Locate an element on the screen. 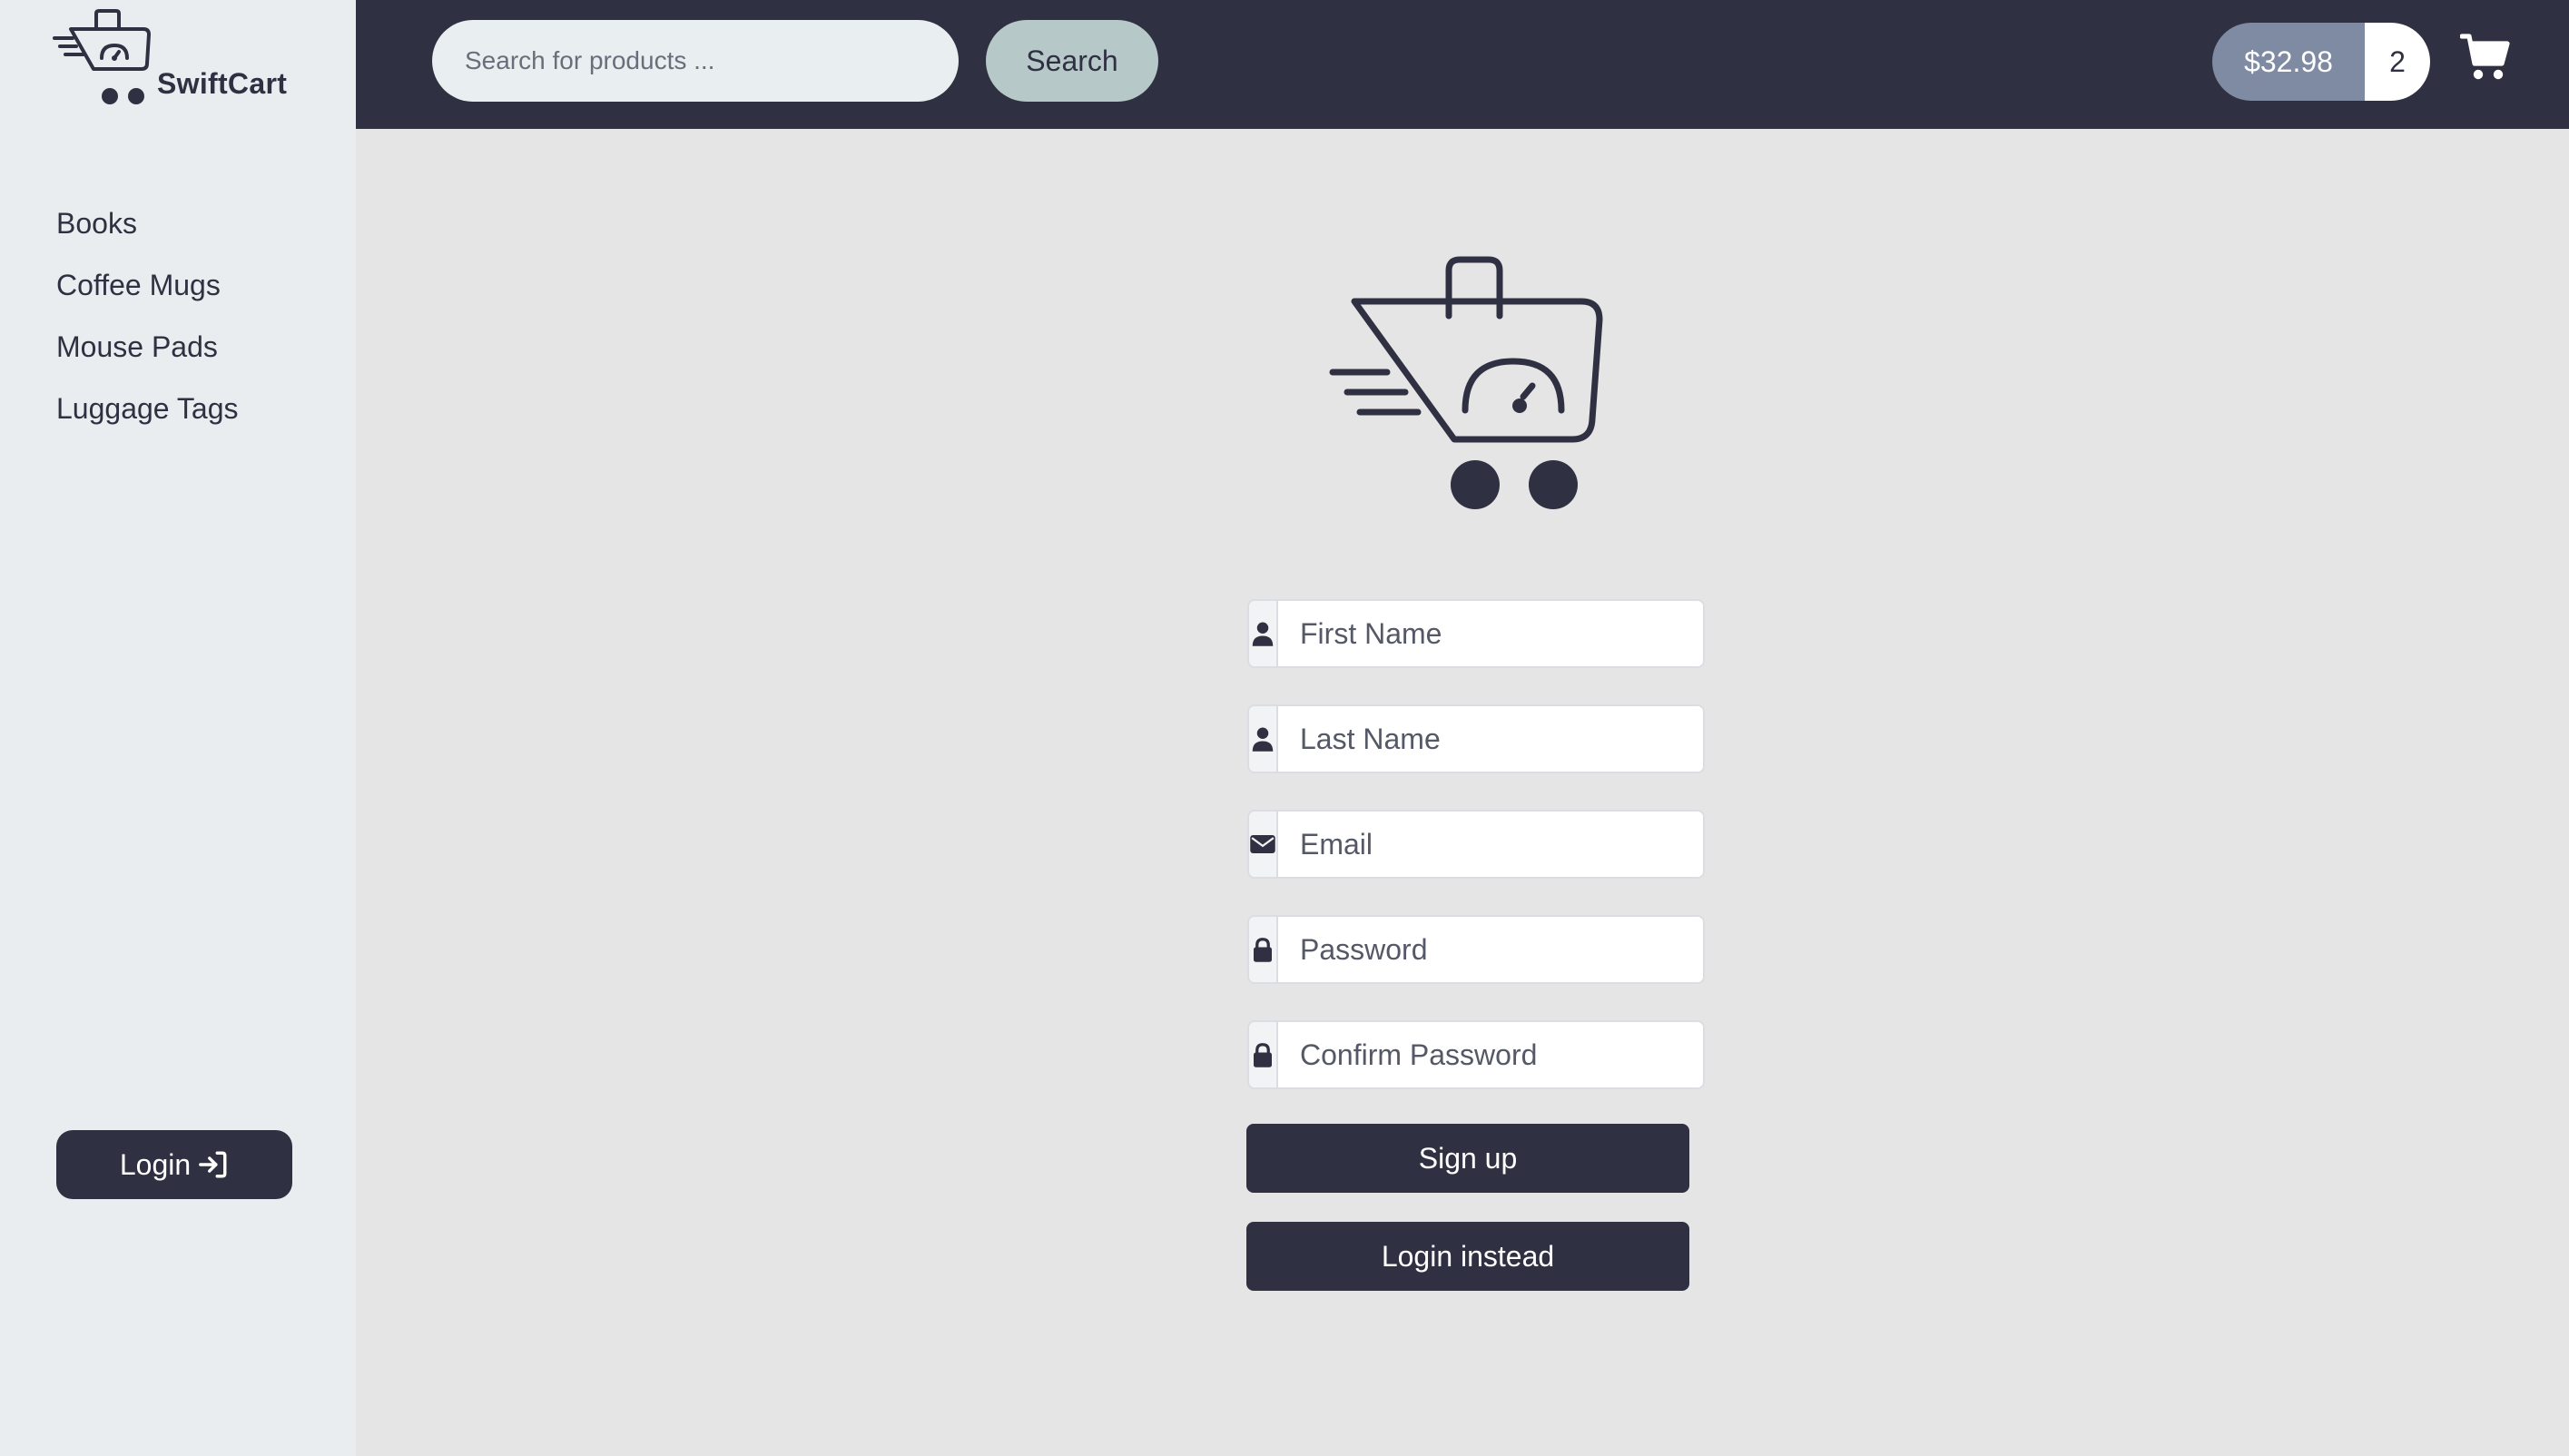 The width and height of the screenshot is (2569, 1456). search-button: Search is located at coordinates (1072, 61).